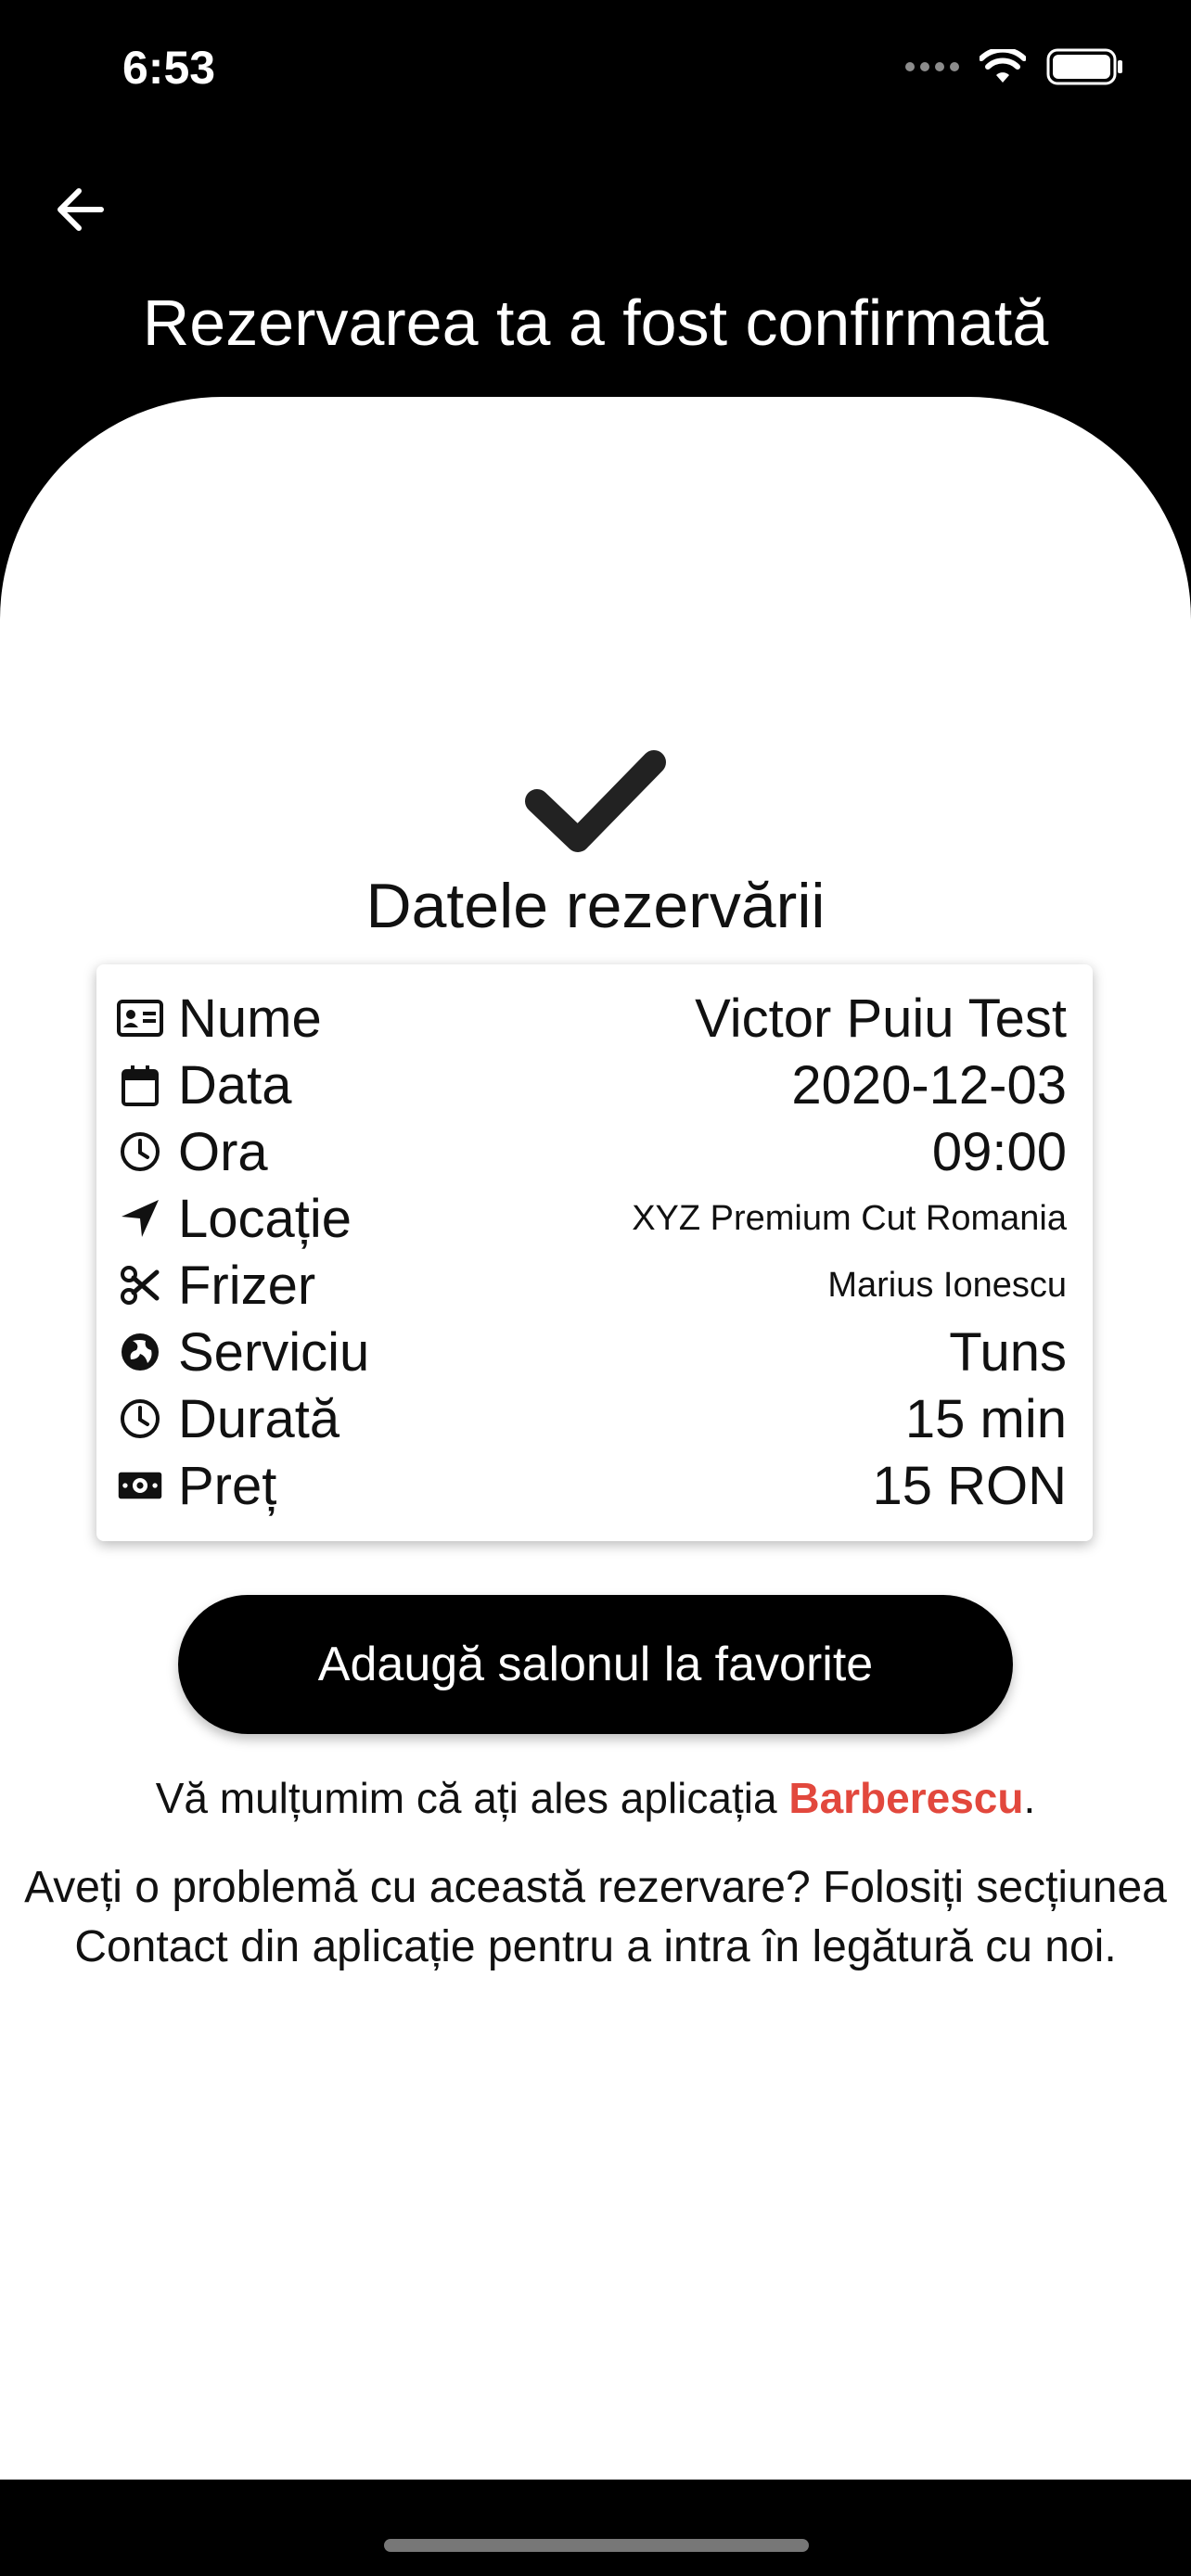 This screenshot has width=1191, height=2576. I want to click on id-card-icon, so click(140, 1018).